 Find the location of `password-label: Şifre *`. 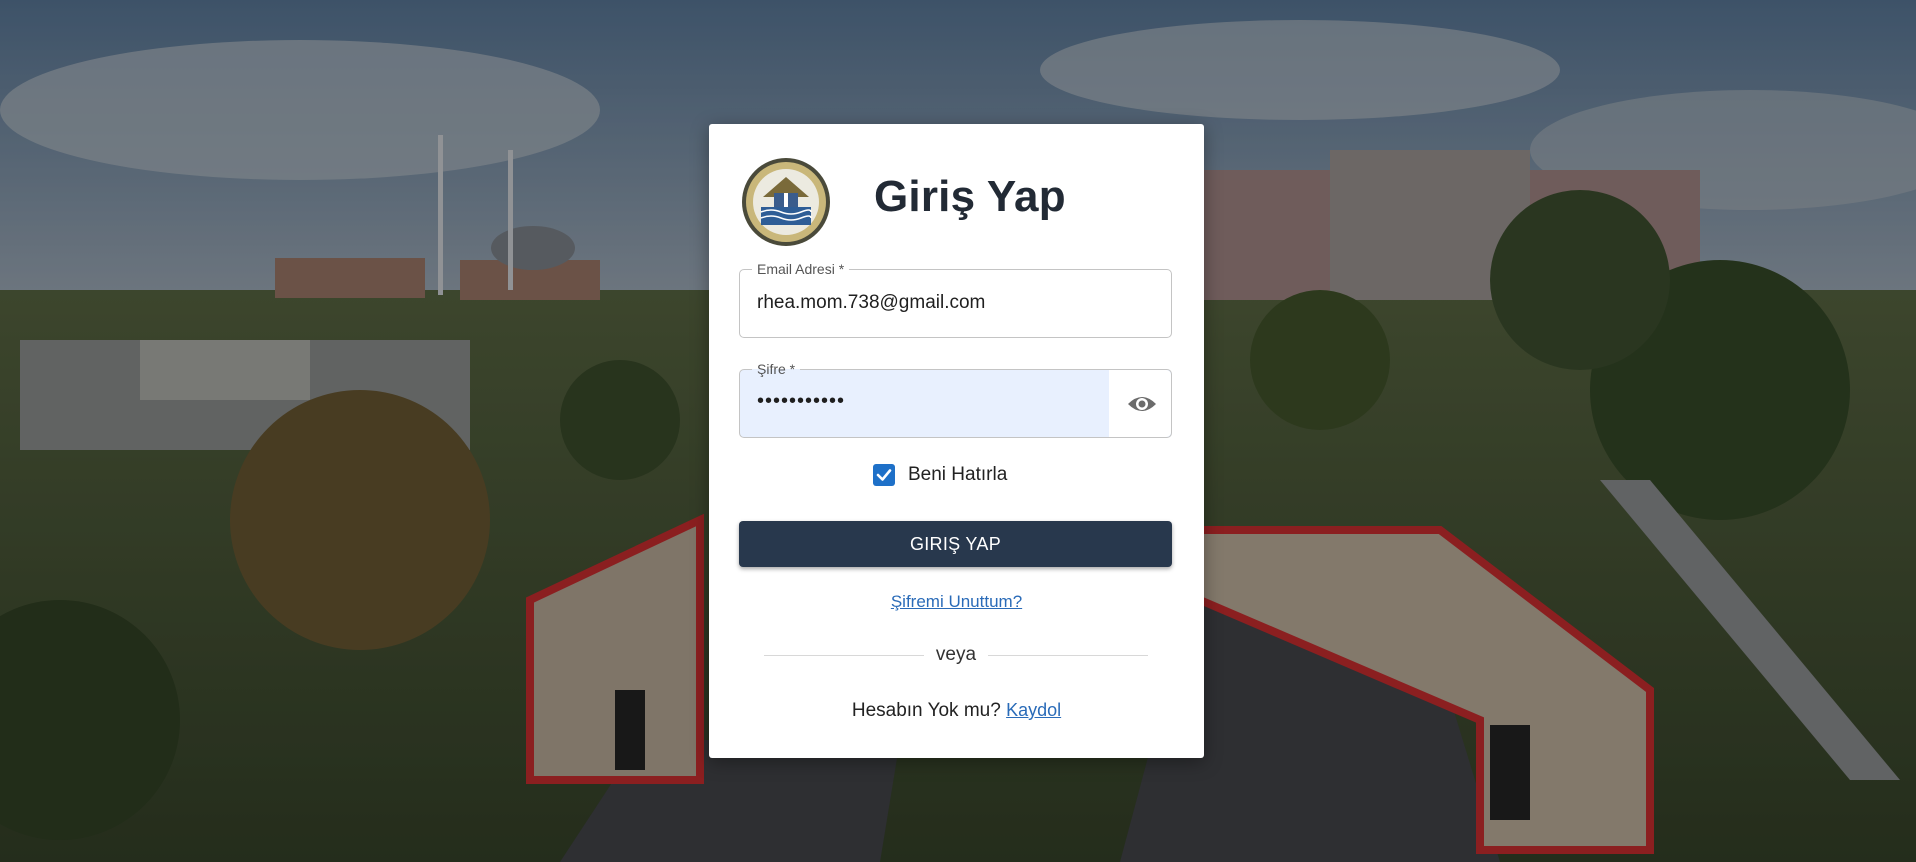

password-label: Şifre * is located at coordinates (776, 369).